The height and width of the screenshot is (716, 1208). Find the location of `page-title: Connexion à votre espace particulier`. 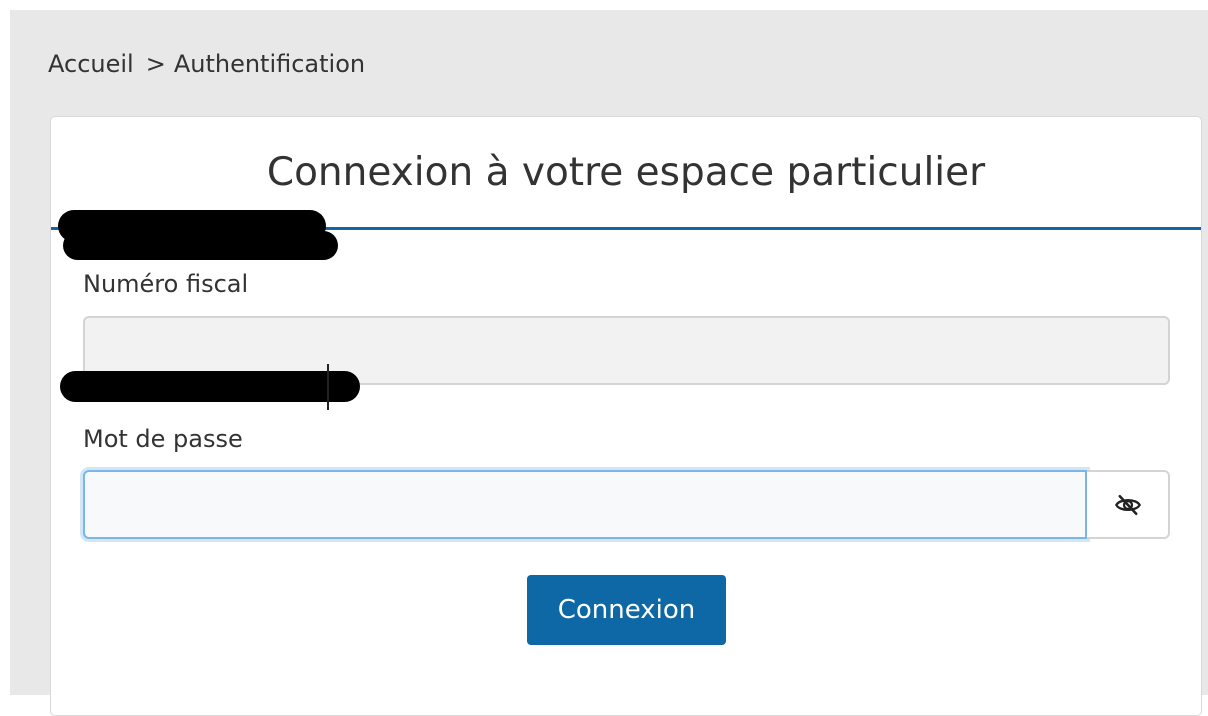

page-title: Connexion à votre espace particulier is located at coordinates (626, 172).